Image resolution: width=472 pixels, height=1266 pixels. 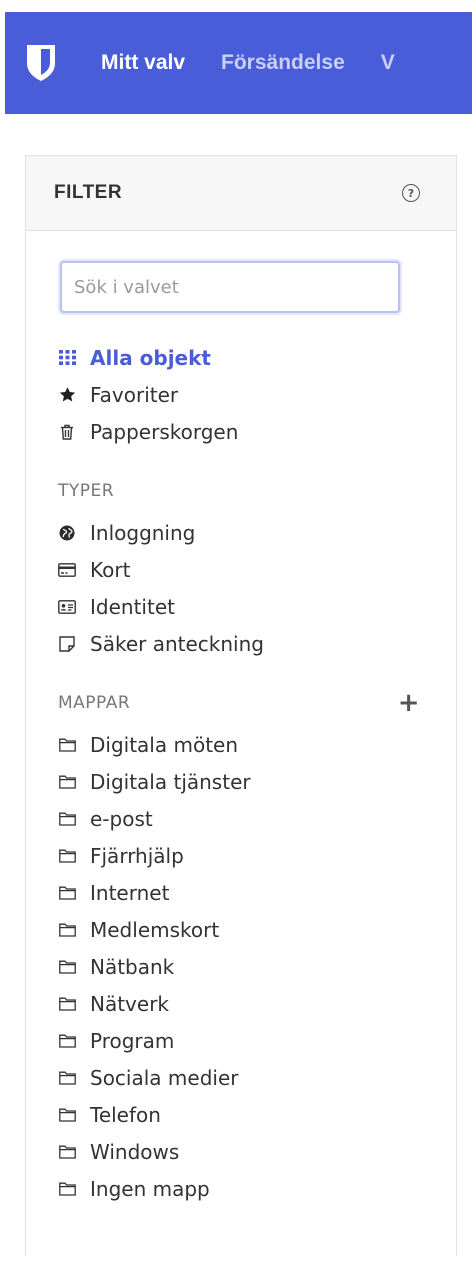 What do you see at coordinates (67, 395) in the screenshot?
I see `star-icon` at bounding box center [67, 395].